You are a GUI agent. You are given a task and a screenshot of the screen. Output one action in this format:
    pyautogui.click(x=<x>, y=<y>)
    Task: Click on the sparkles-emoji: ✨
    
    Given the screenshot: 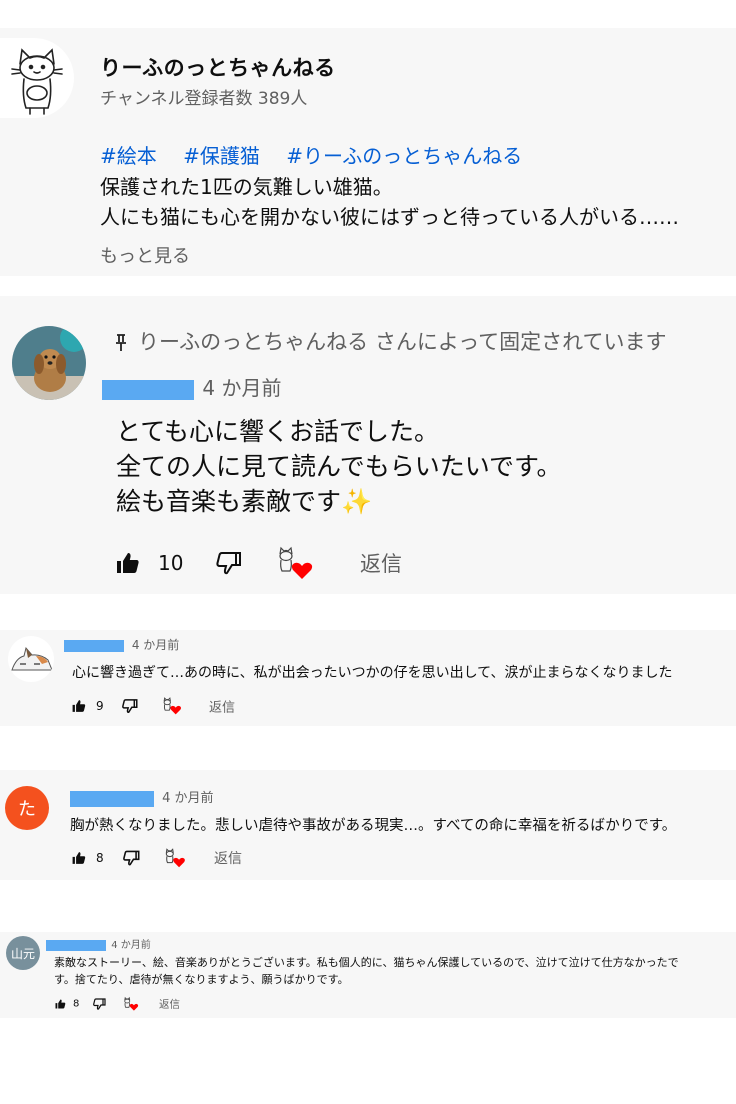 What is the action you would take?
    pyautogui.click(x=357, y=501)
    